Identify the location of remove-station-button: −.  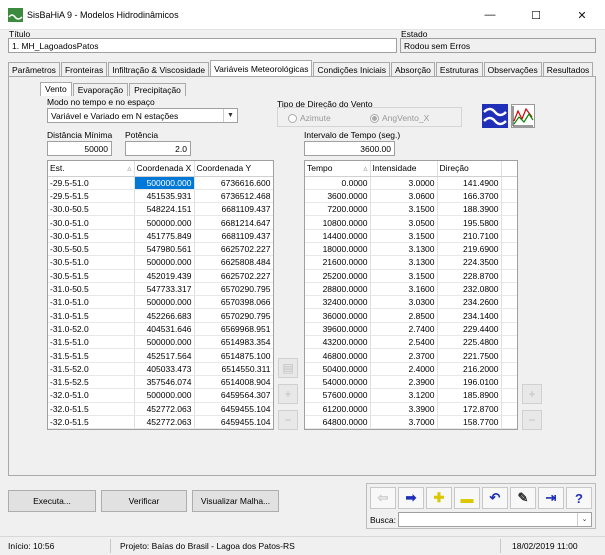
(288, 420).